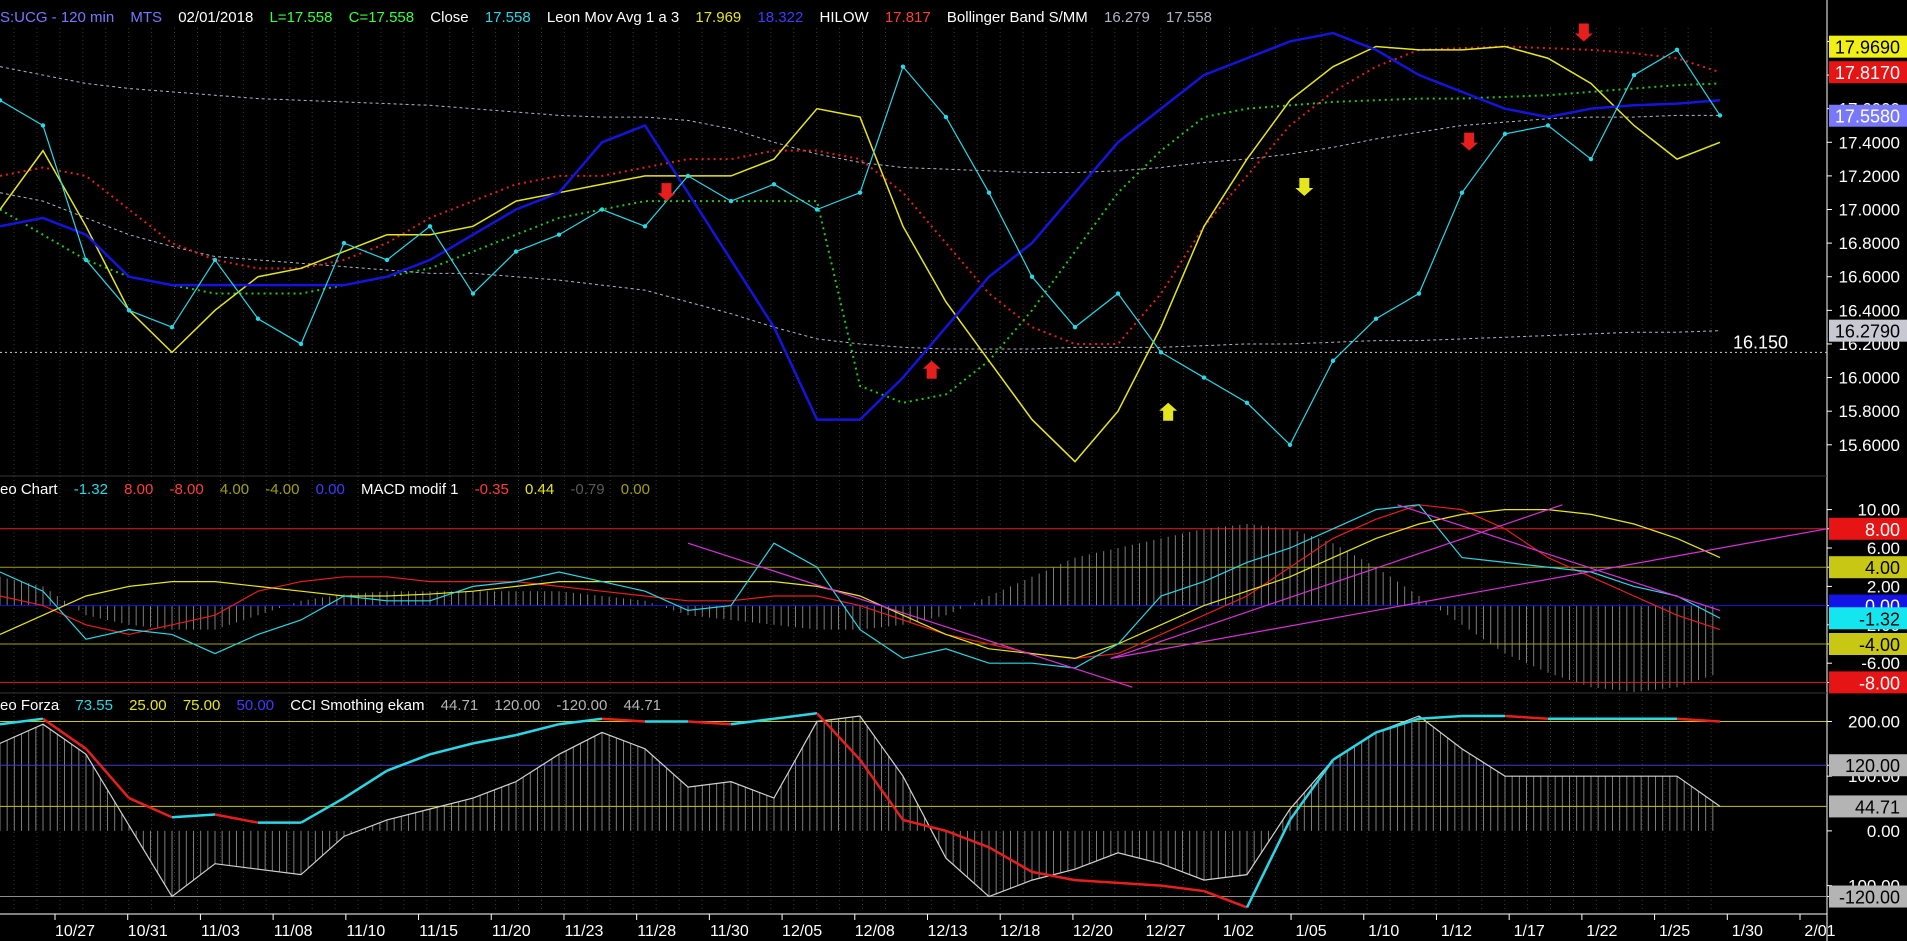 The image size is (1907, 941). Describe the element at coordinates (255, 705) in the screenshot. I see `leo-forza-value-4: 50.00` at that location.